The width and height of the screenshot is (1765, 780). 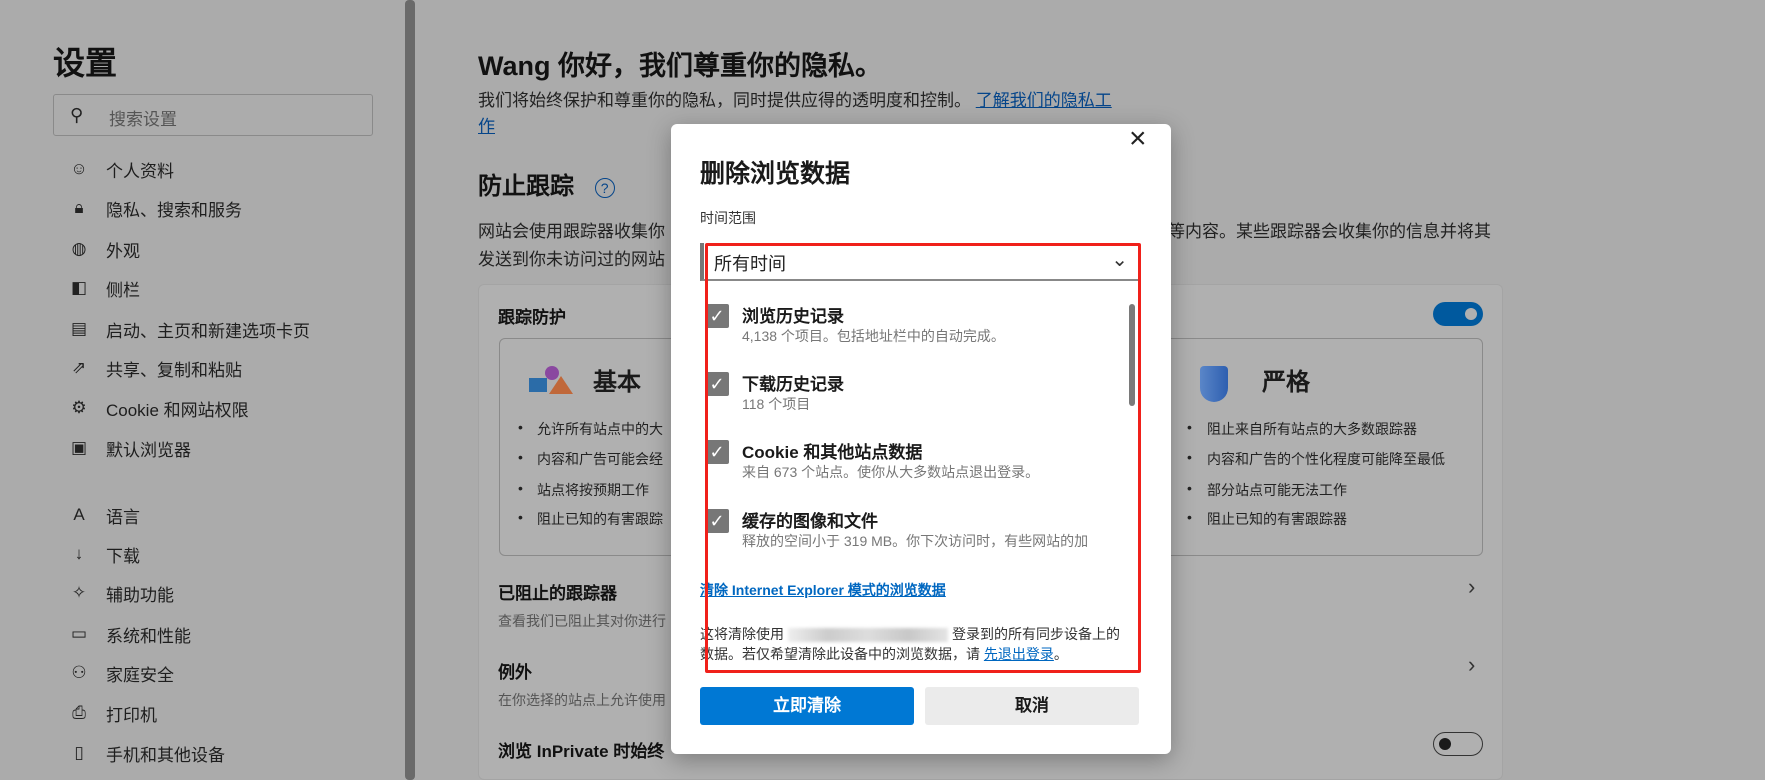 I want to click on sidebar-item: ⇗ 共享、复制和粘贴, so click(x=216, y=368).